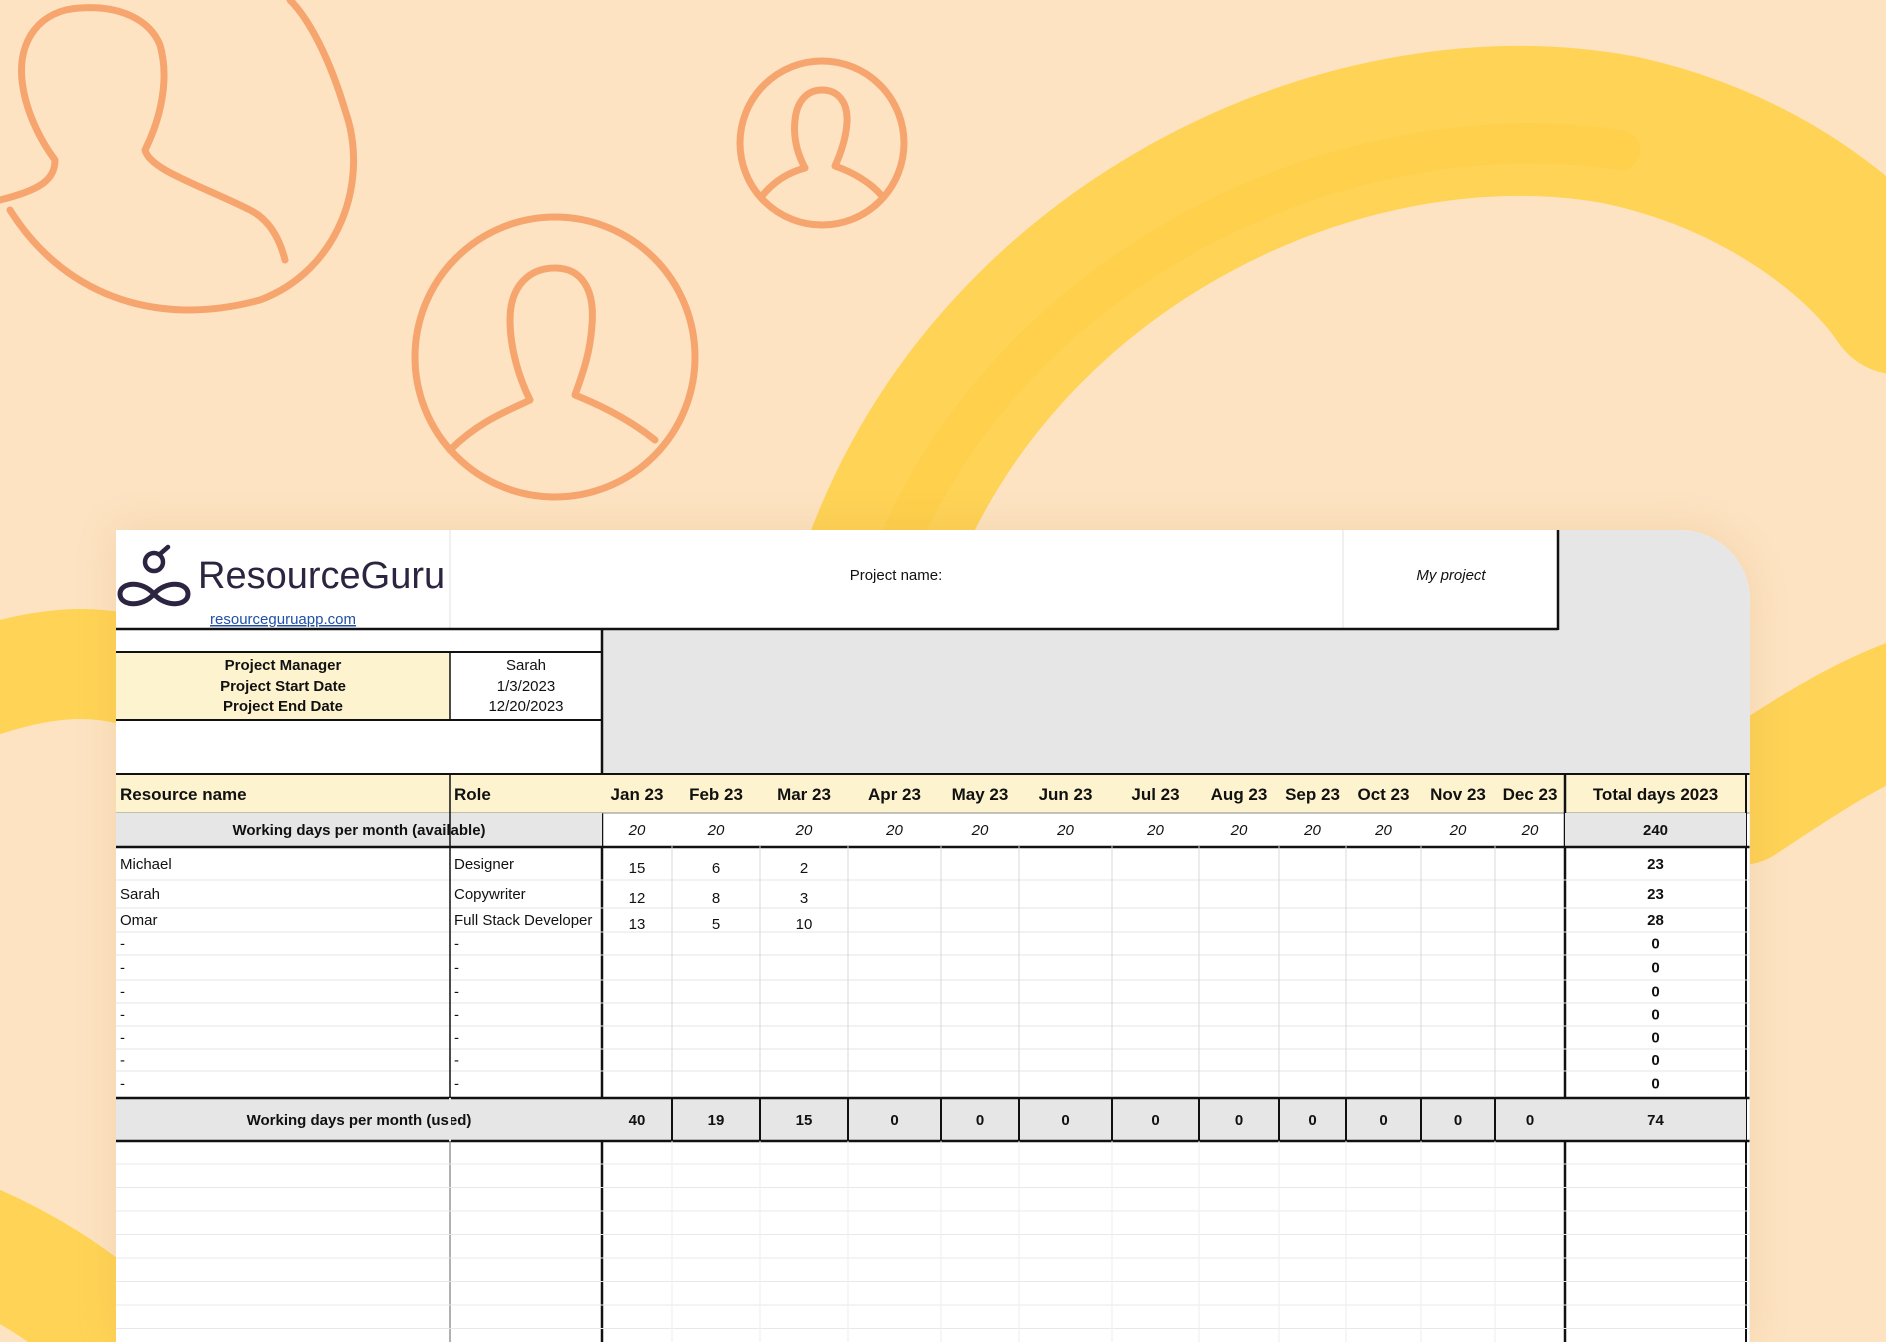 Image resolution: width=1886 pixels, height=1342 pixels. Describe the element at coordinates (804, 868) in the screenshot. I see `month-value-cell: 2` at that location.